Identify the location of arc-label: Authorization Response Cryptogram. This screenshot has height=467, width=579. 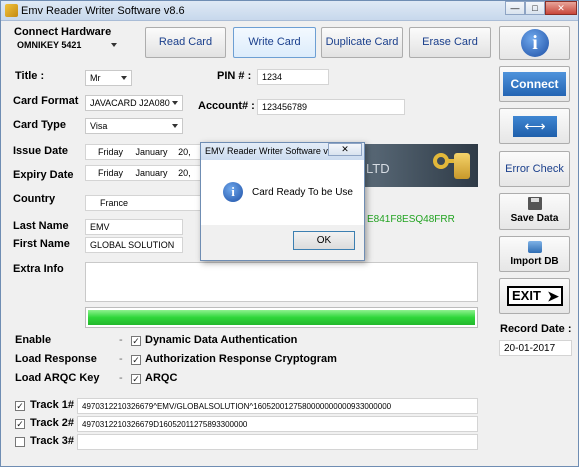
(241, 359).